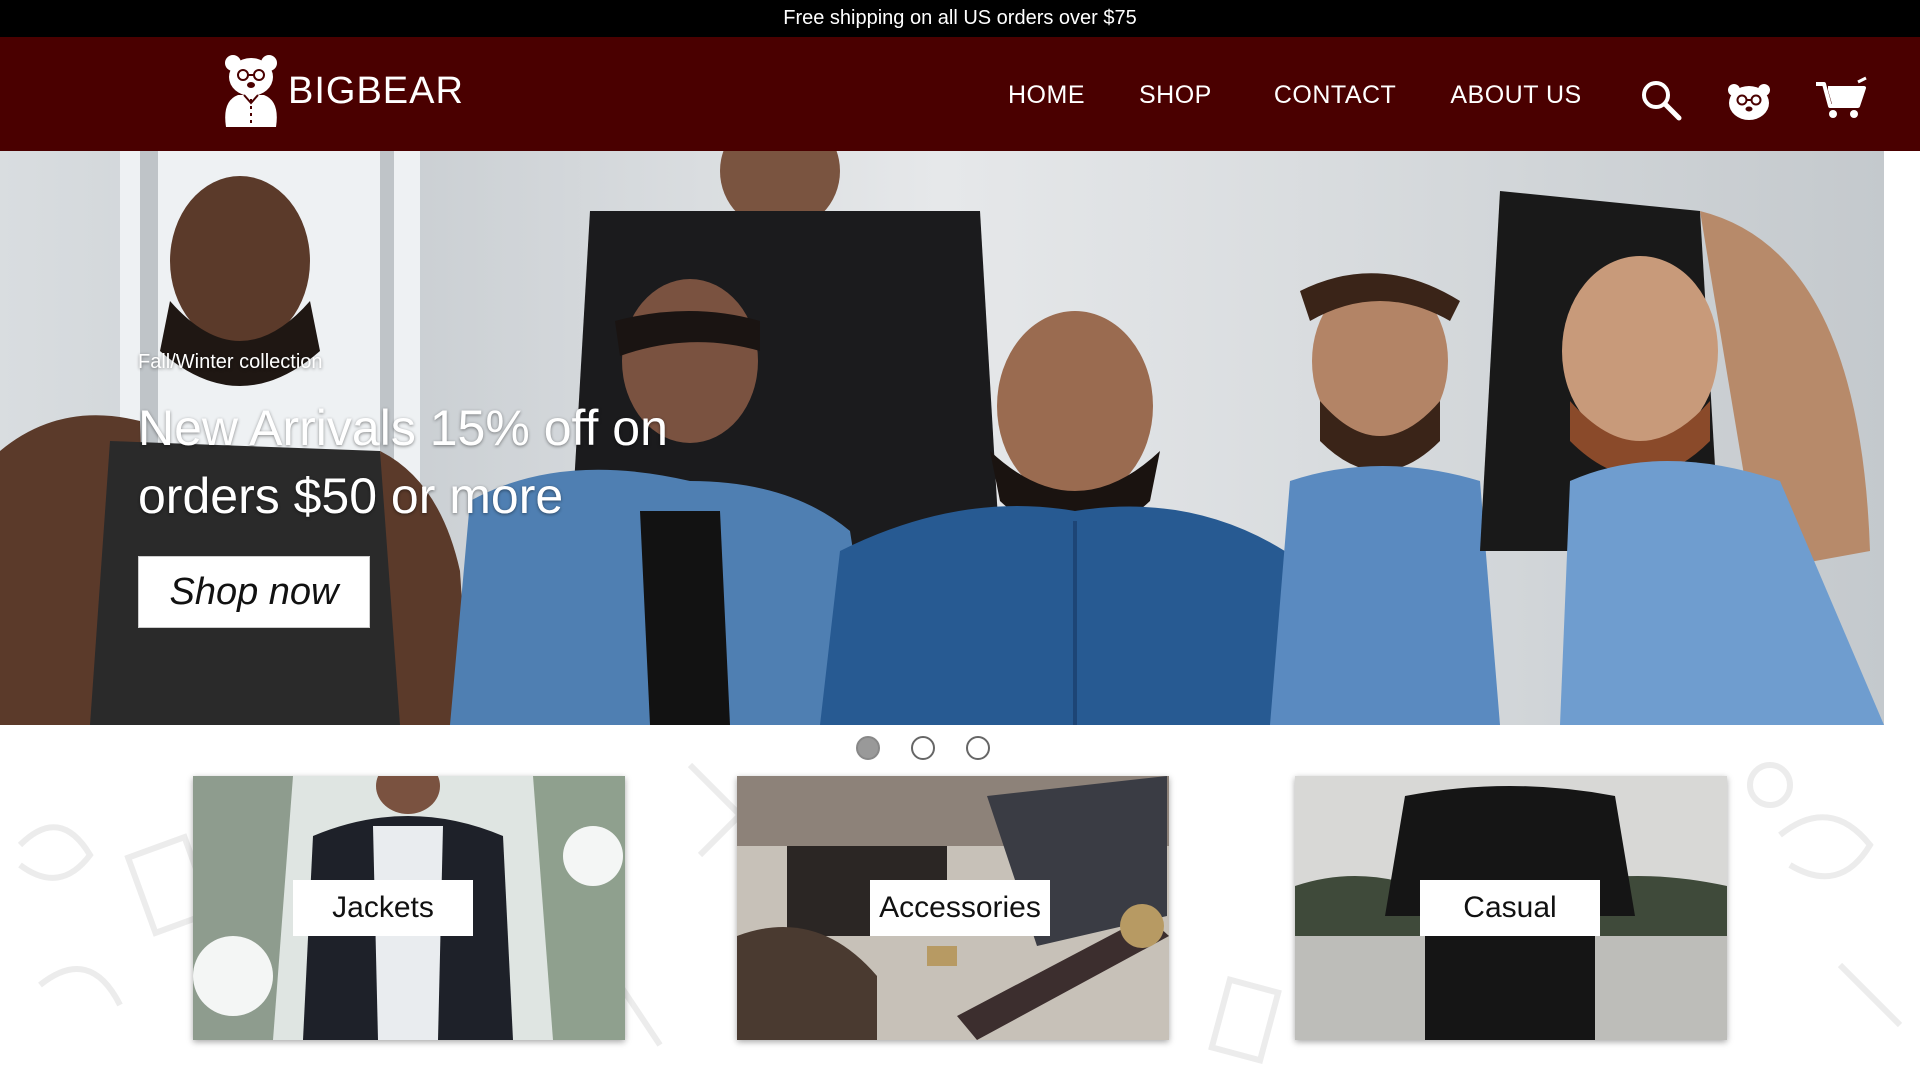  What do you see at coordinates (1515, 95) in the screenshot?
I see `nav-about-us: ABOUT US` at bounding box center [1515, 95].